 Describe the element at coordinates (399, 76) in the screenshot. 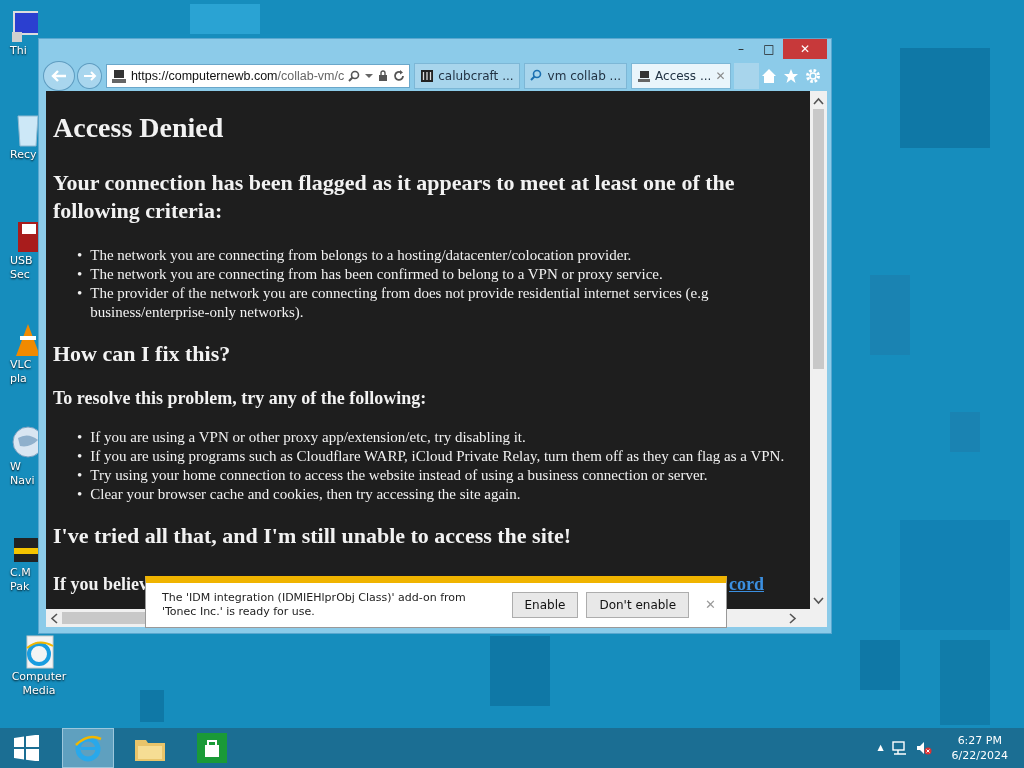

I see `refresh-icon` at that location.